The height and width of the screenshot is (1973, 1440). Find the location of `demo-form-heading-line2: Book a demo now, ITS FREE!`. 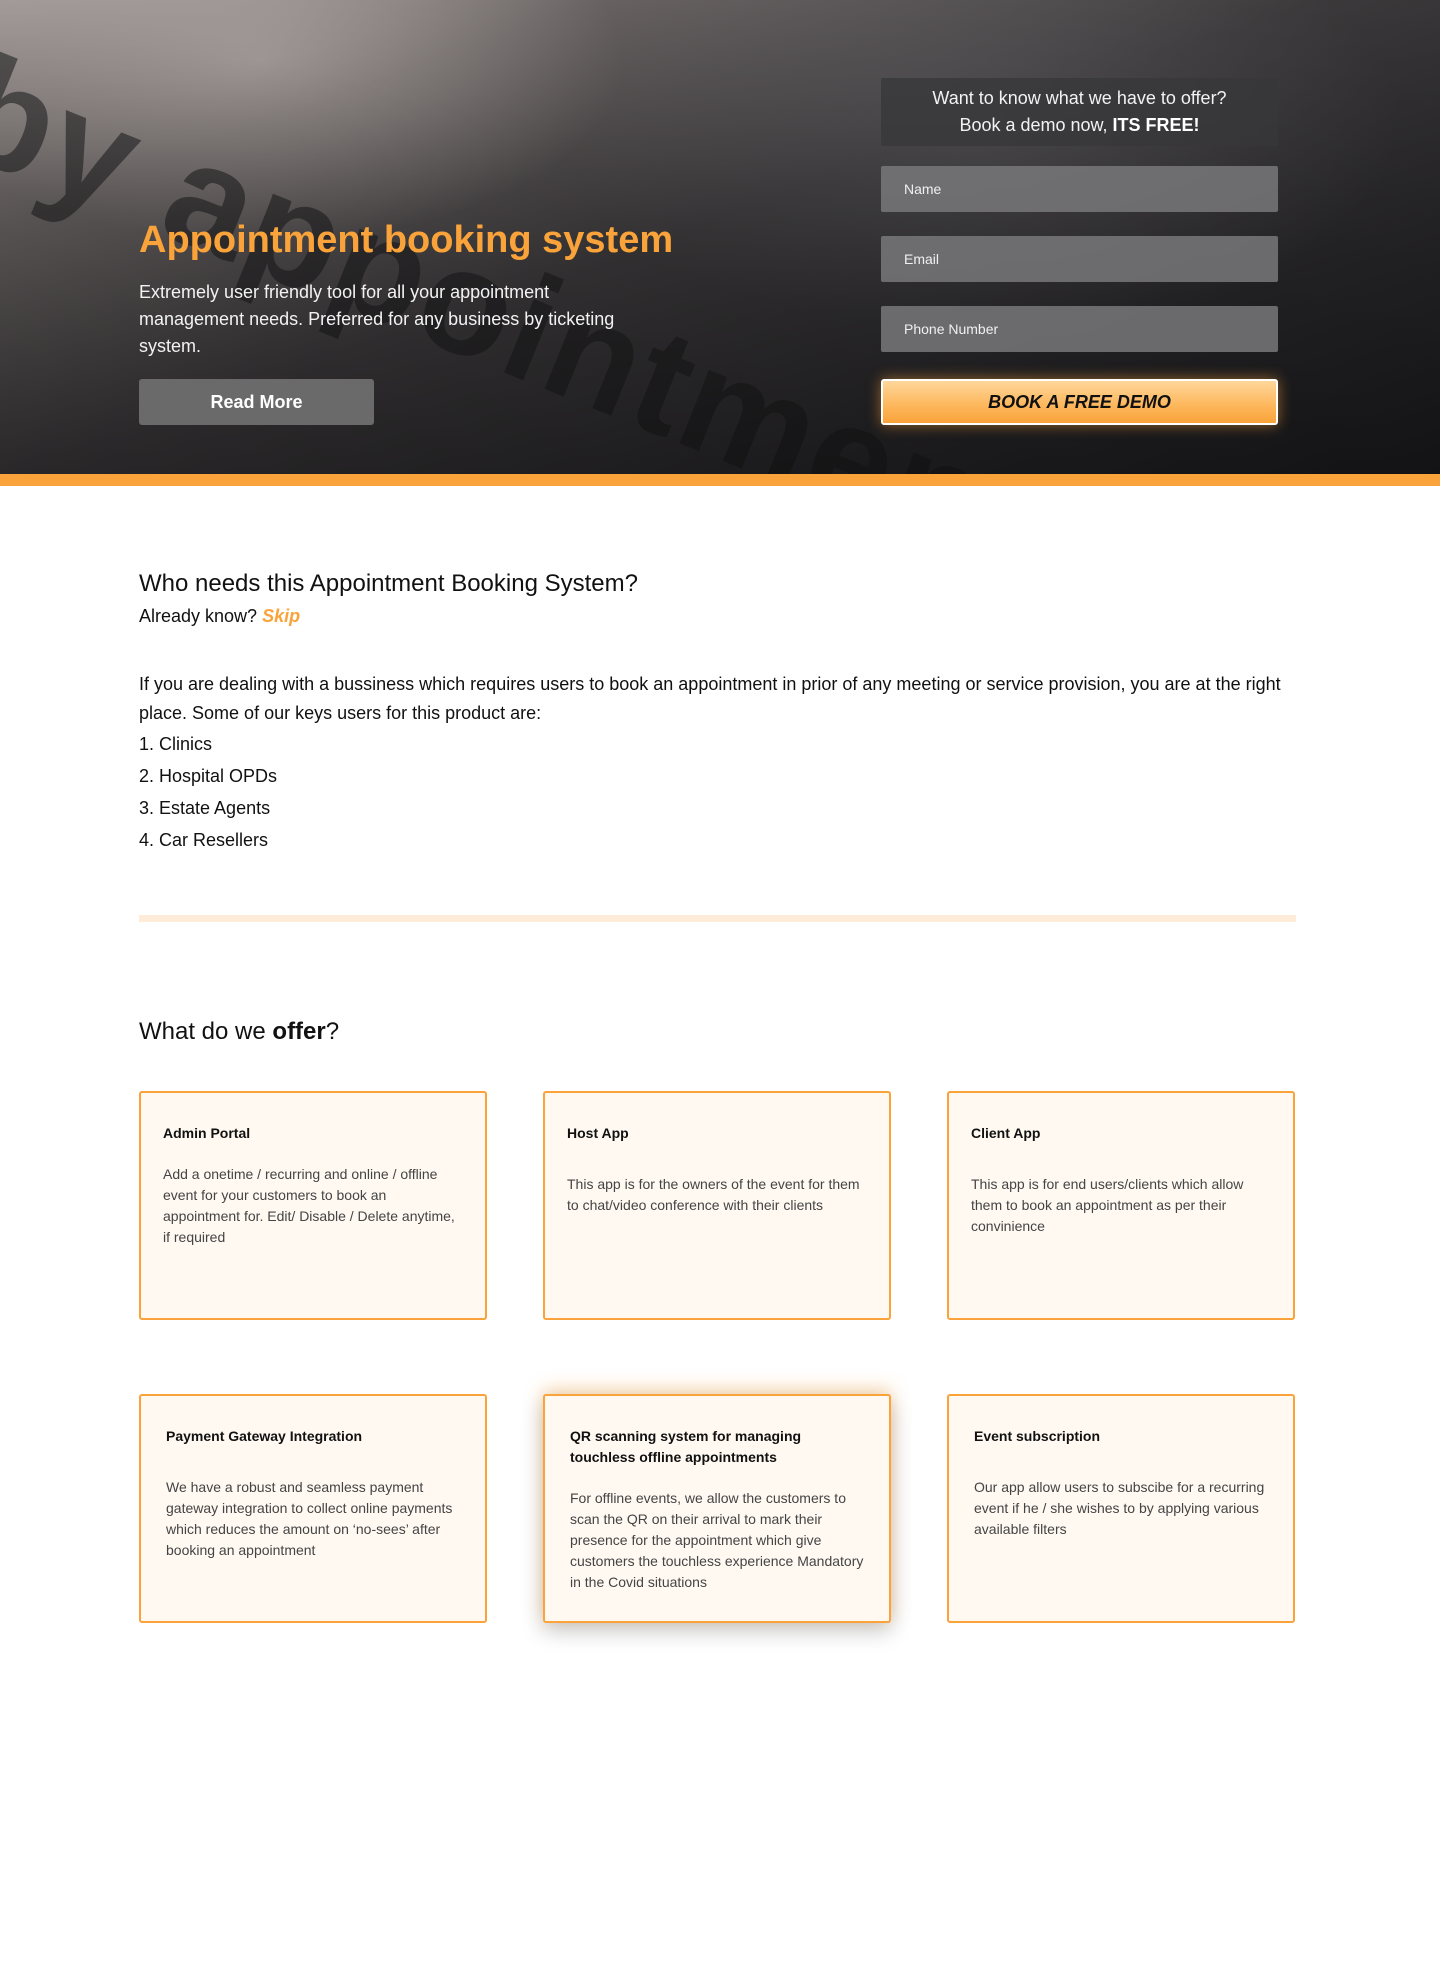

demo-form-heading-line2: Book a demo now, ITS FREE! is located at coordinates (1079, 125).